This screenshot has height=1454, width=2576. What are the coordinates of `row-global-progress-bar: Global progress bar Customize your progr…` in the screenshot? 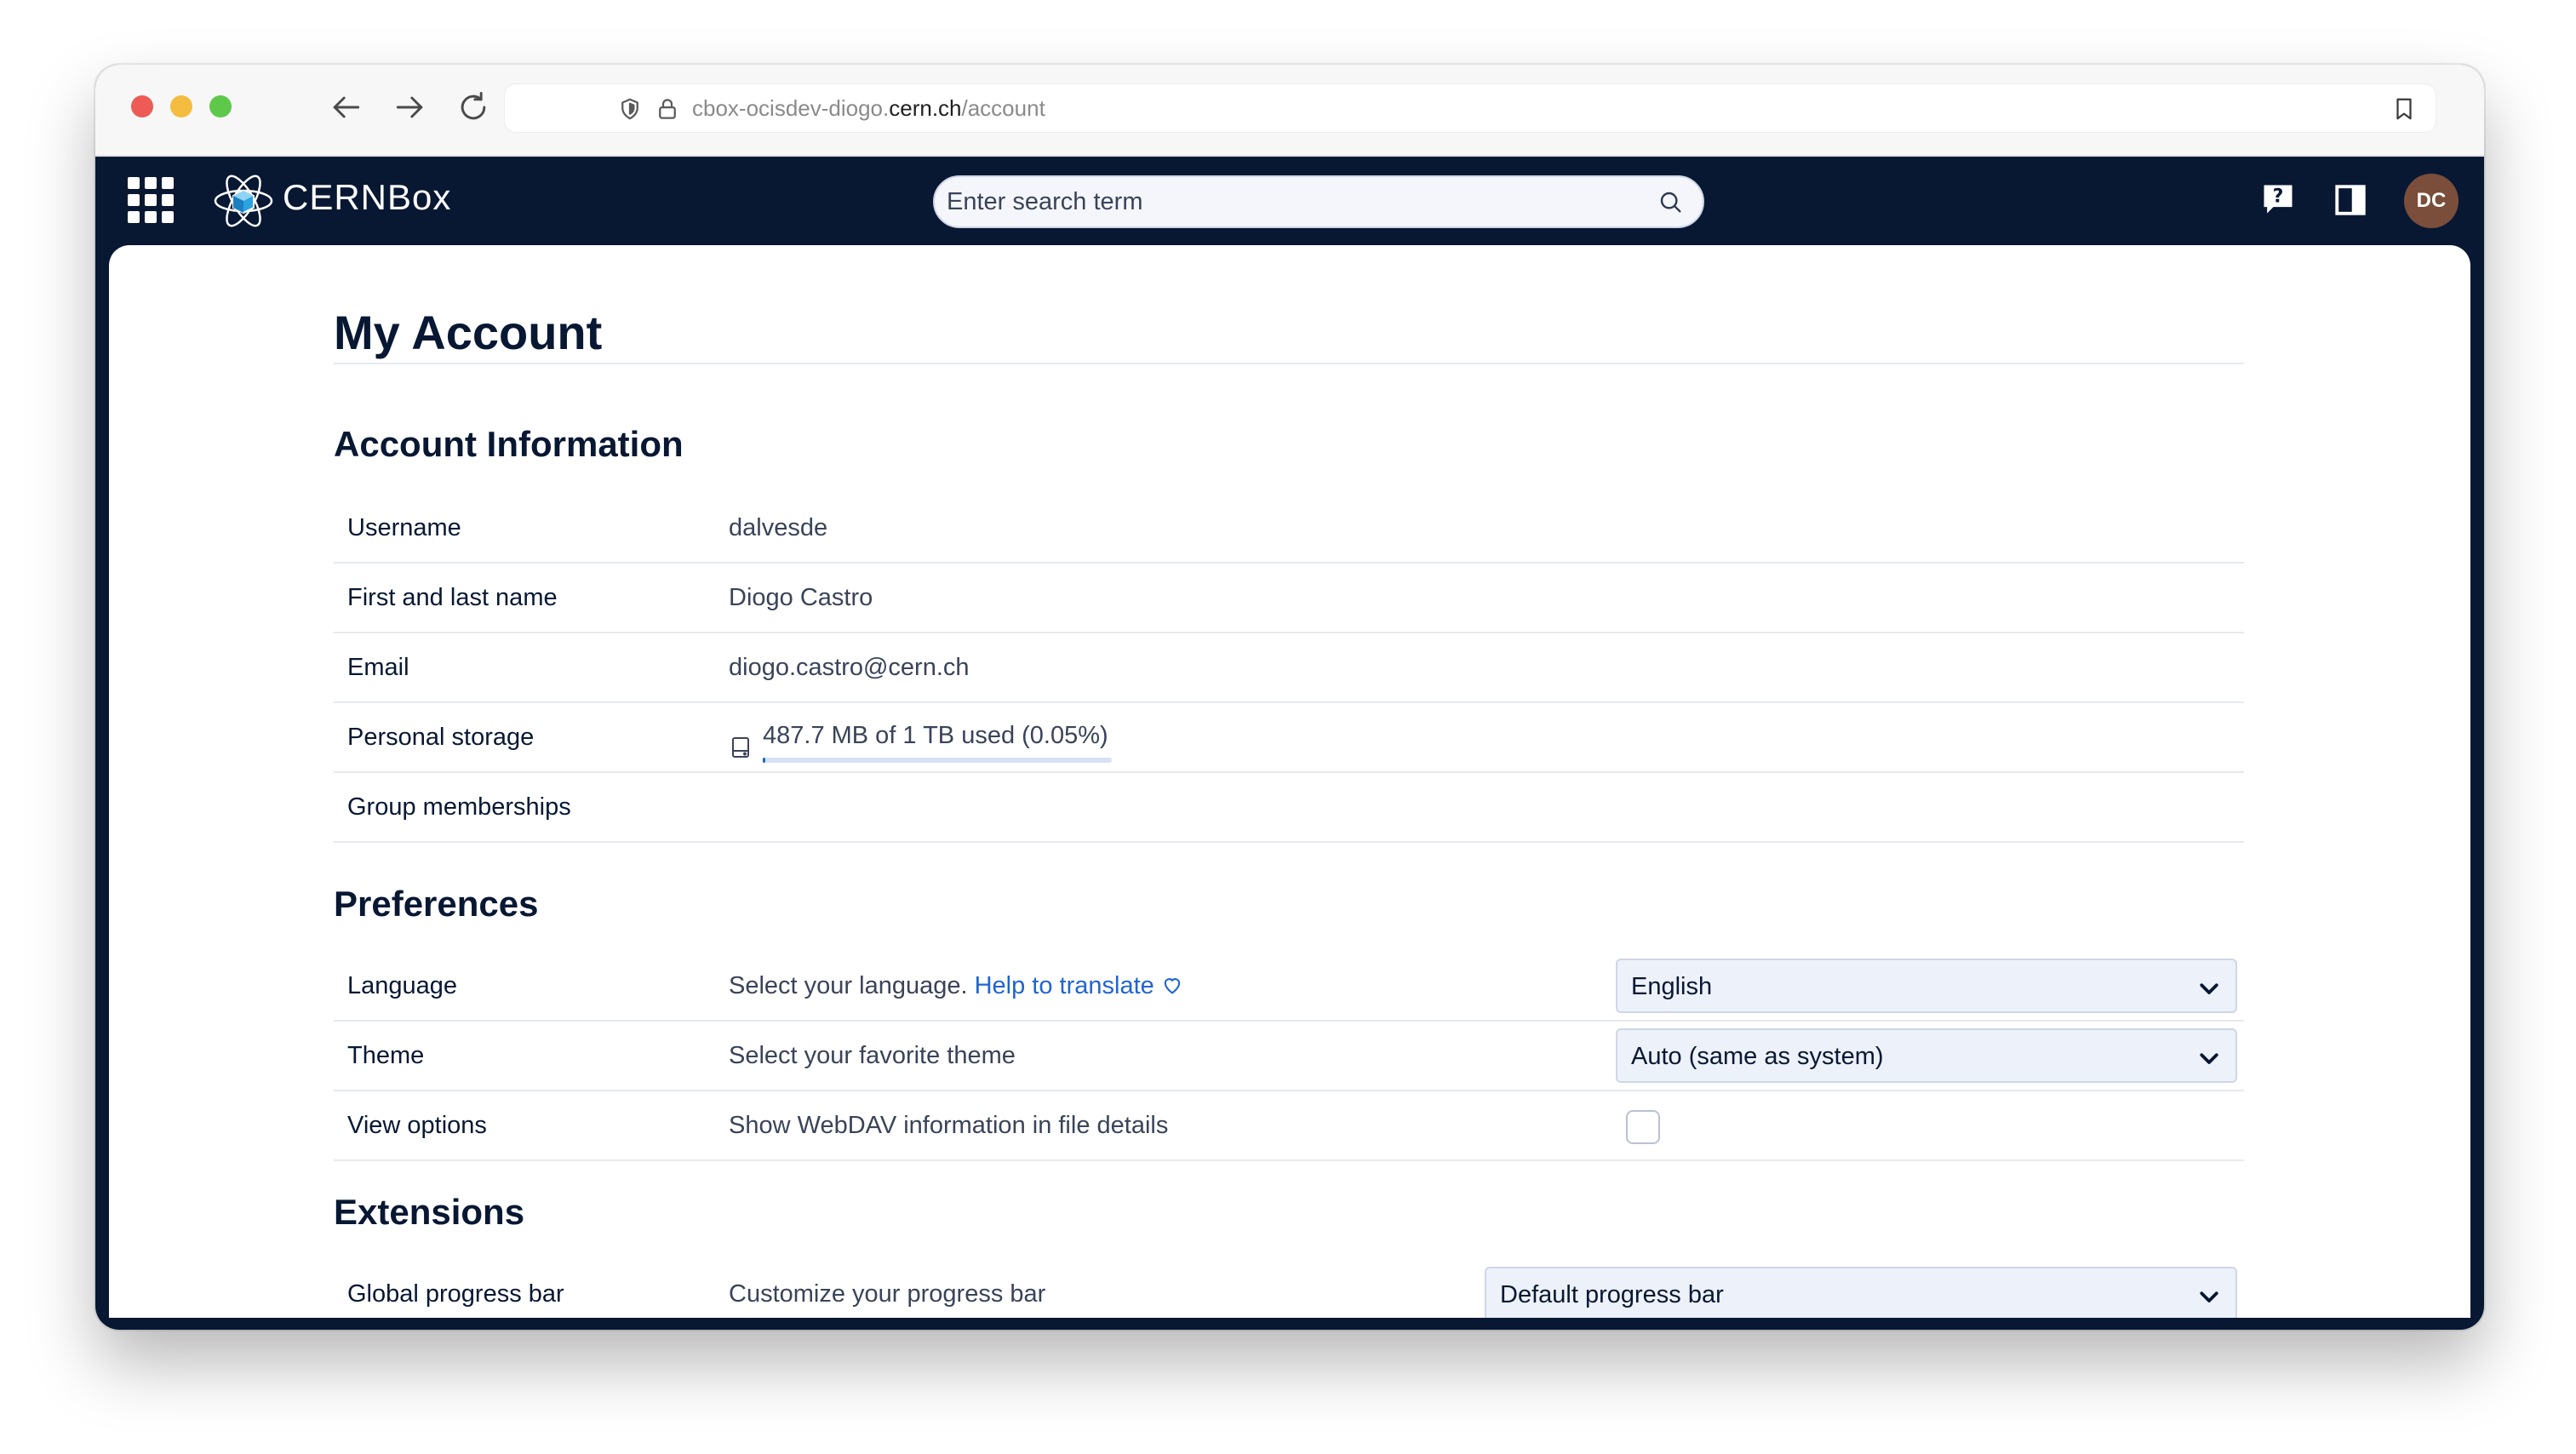 It's located at (1289, 1290).